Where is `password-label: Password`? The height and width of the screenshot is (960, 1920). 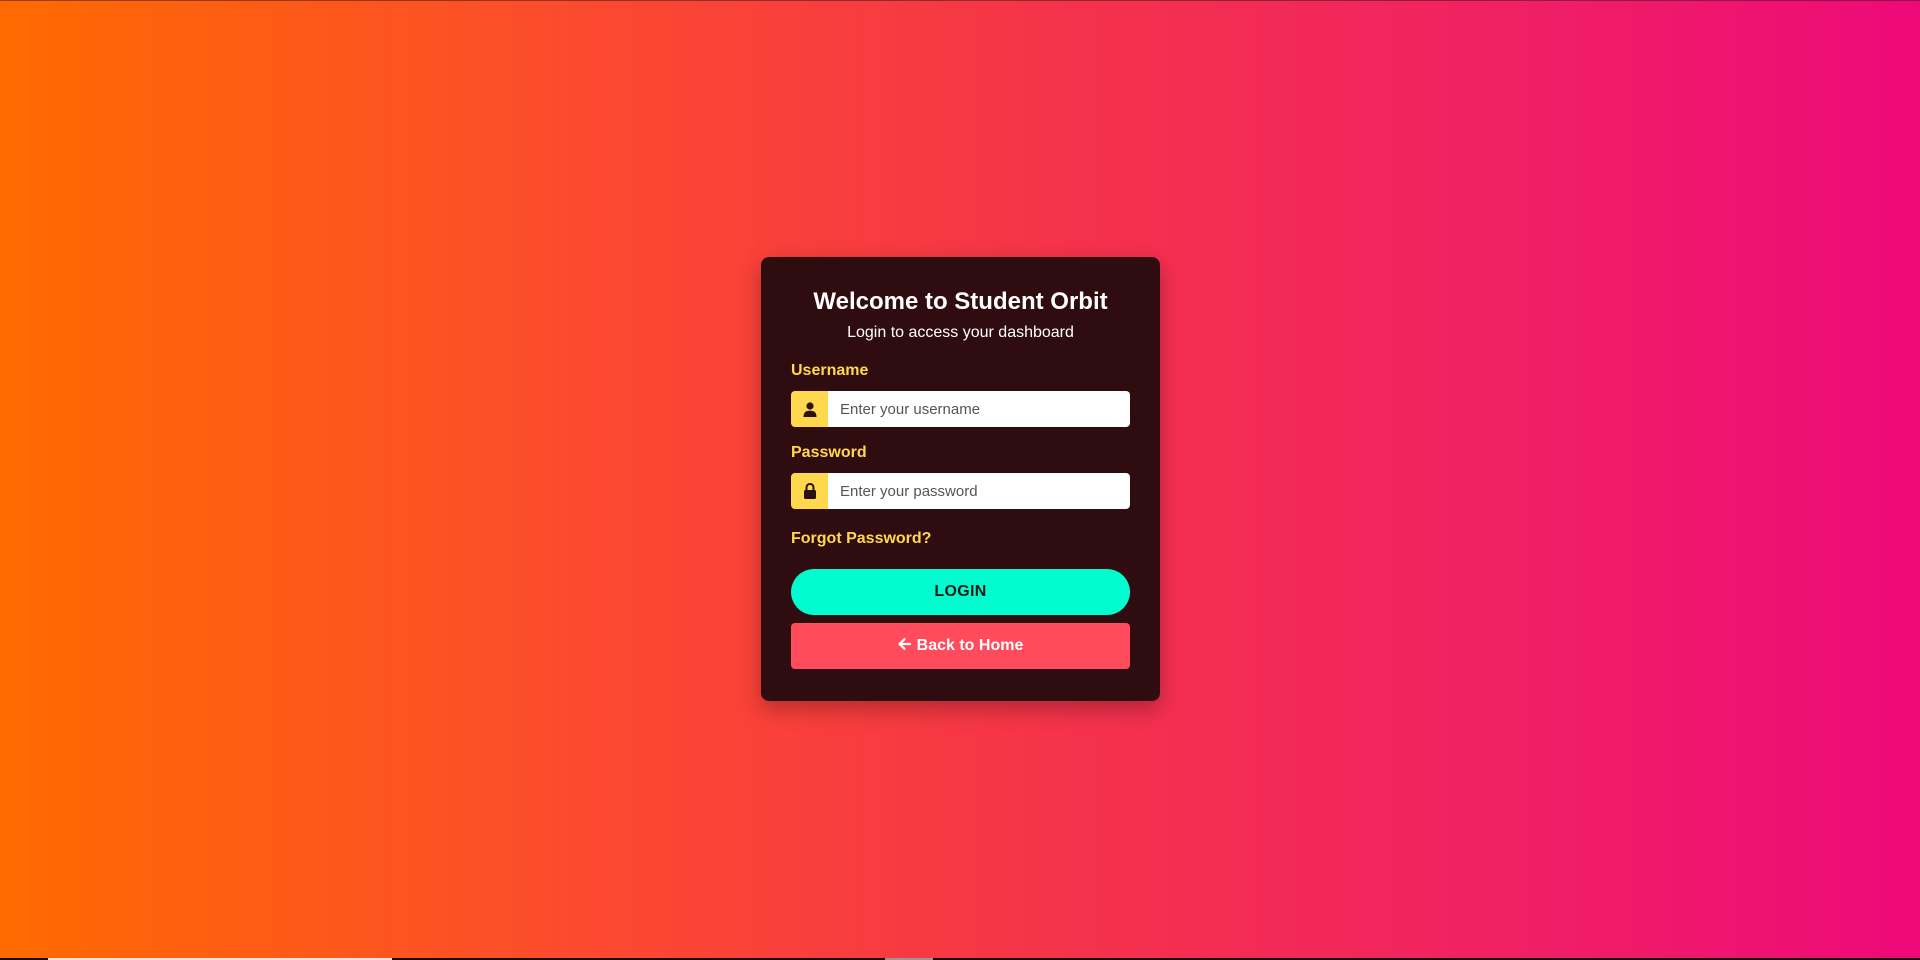
password-label: Password is located at coordinates (829, 452).